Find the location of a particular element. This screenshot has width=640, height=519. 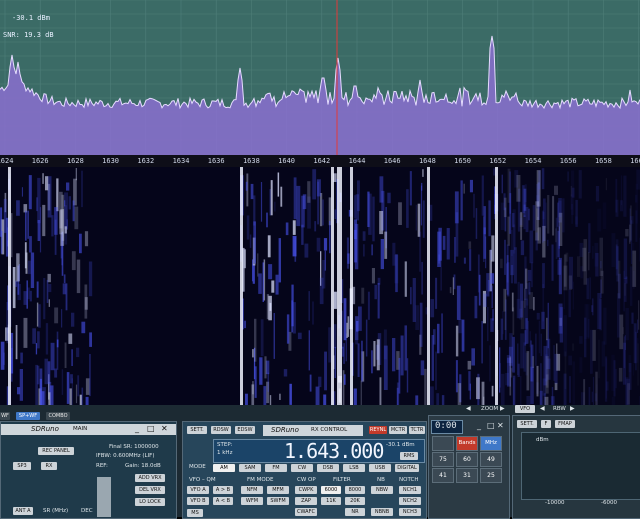

rbw-label: RBW is located at coordinates (559, 409).